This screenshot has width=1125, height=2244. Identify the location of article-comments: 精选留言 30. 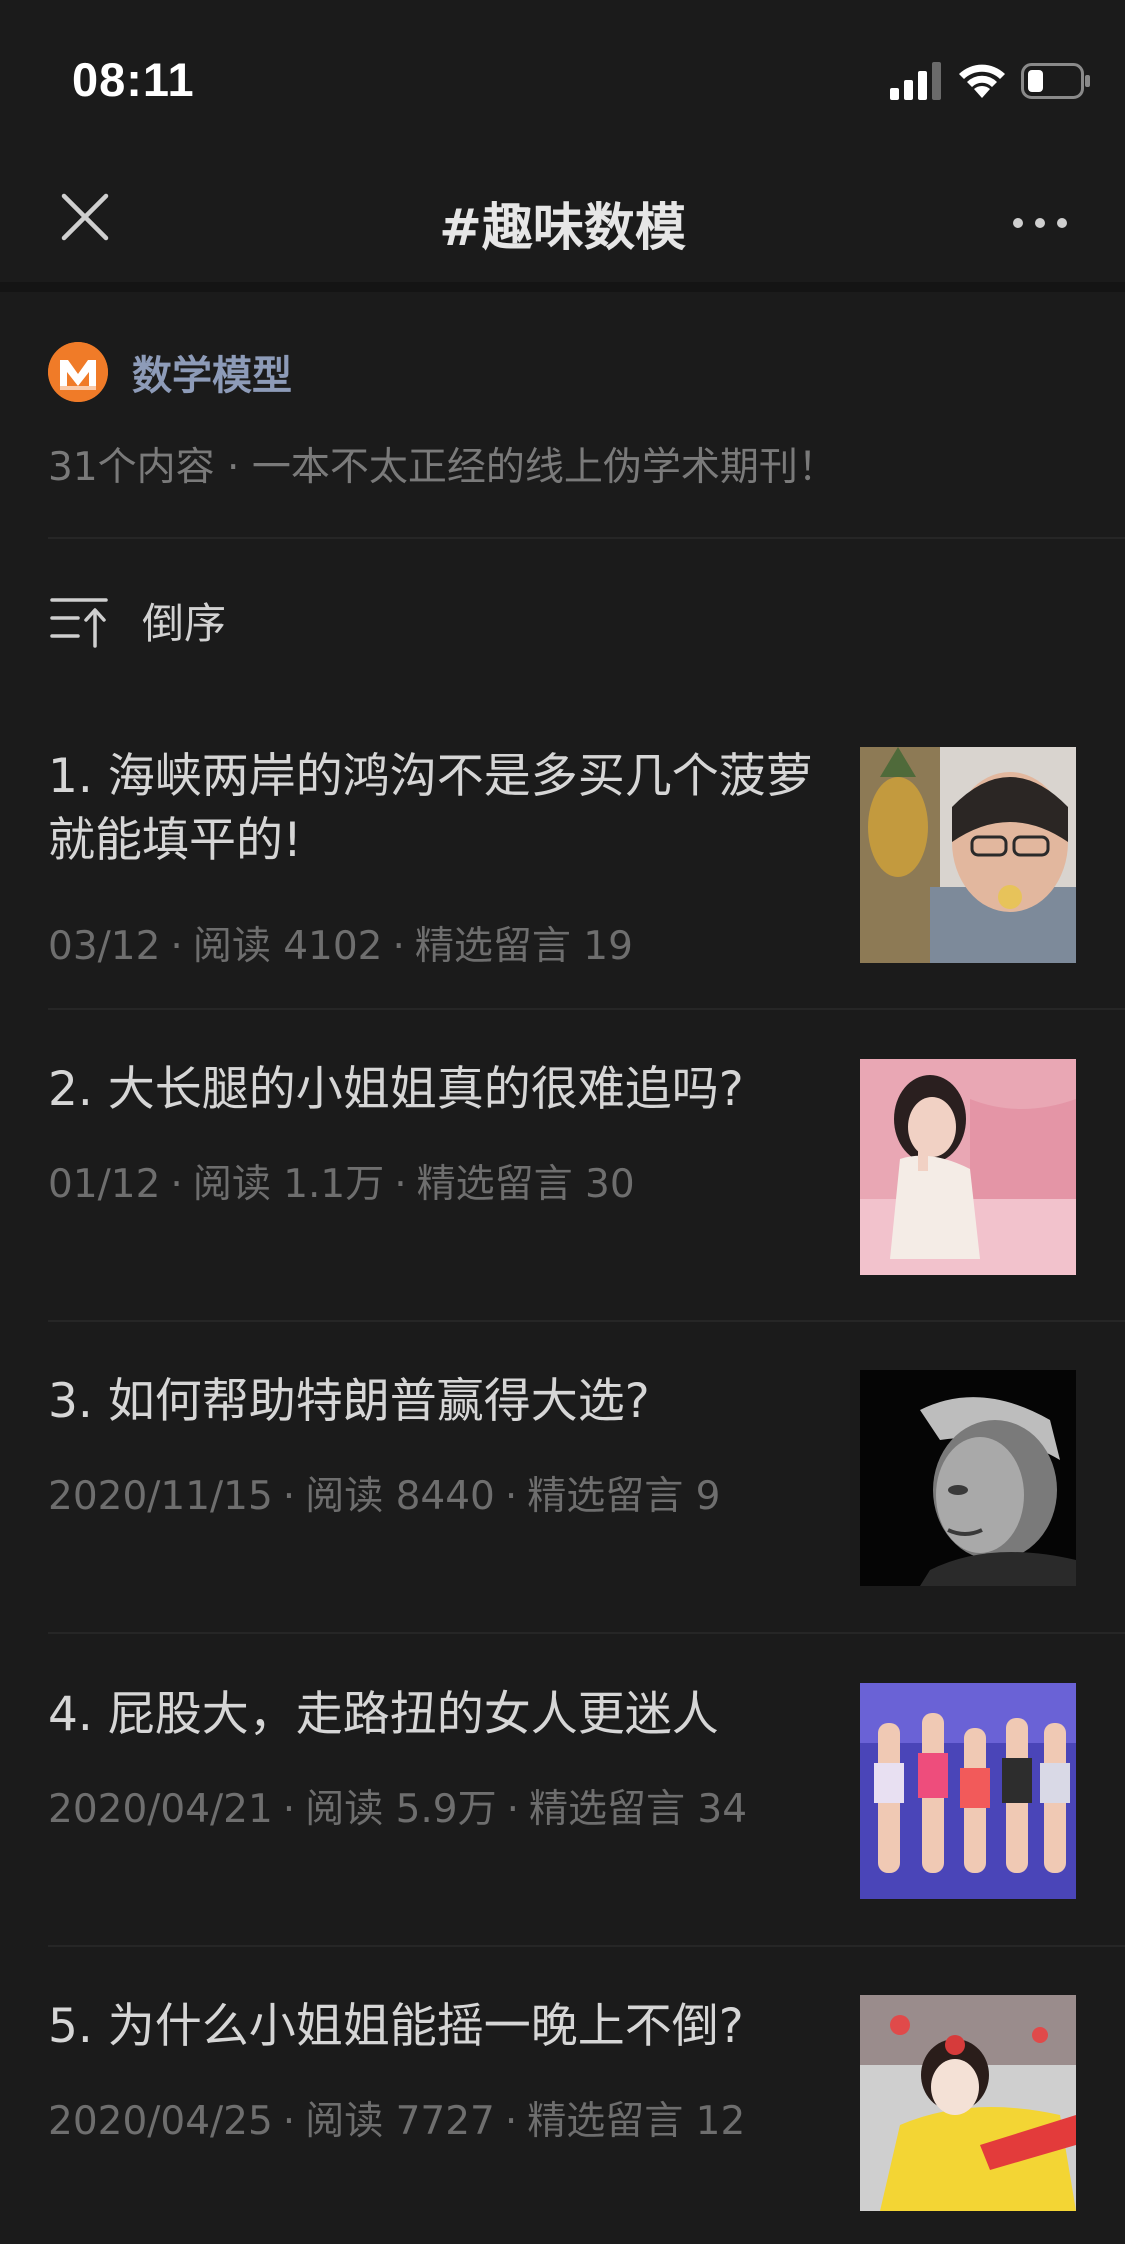
(525, 1184).